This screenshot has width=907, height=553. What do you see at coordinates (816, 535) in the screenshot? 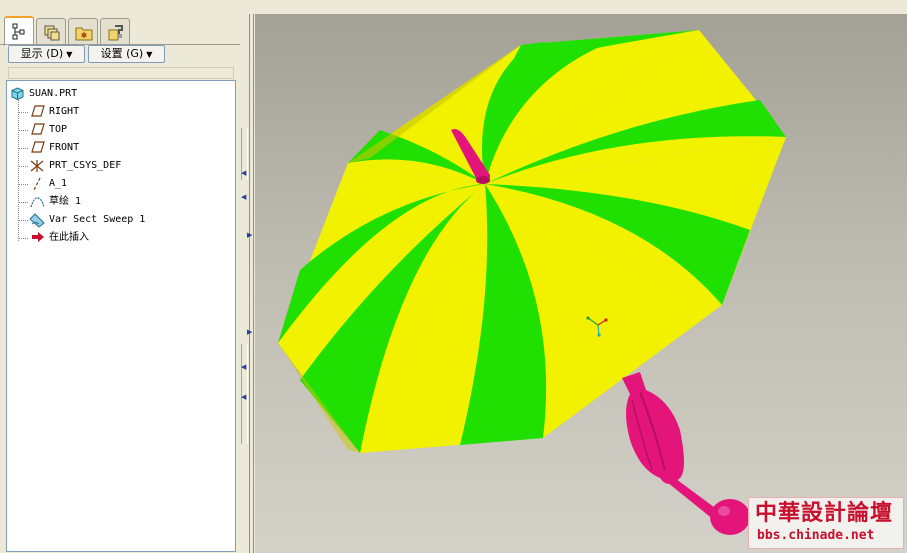
I see `watermark-url: bbs.chinade.net` at bounding box center [816, 535].